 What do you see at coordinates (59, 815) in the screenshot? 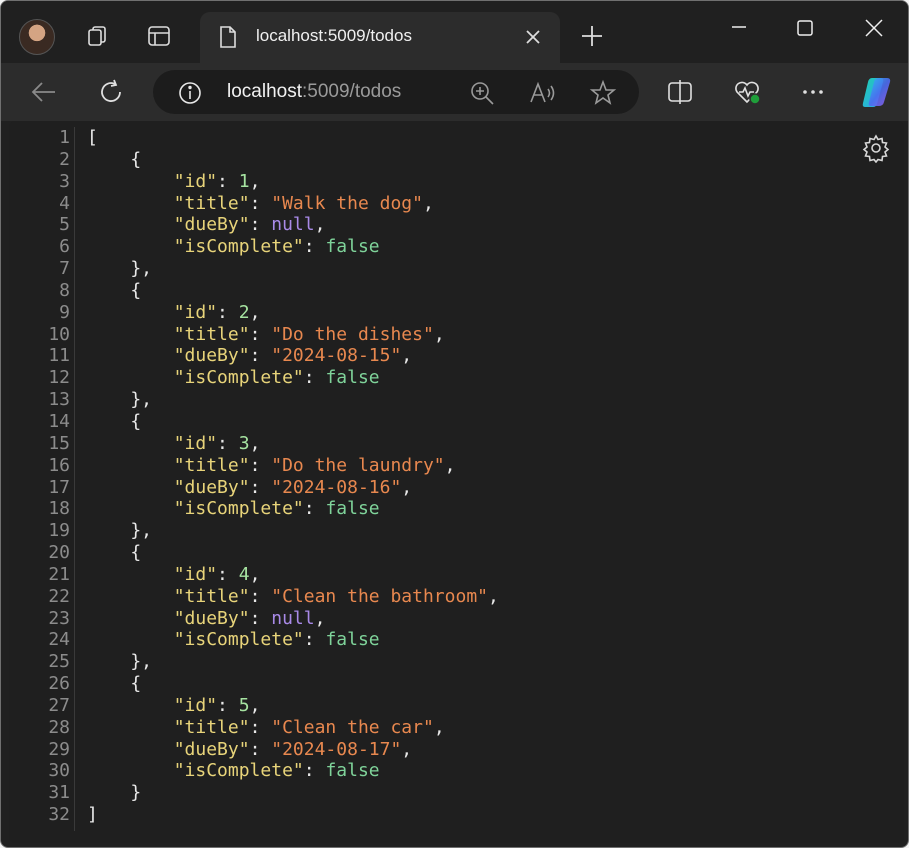
I see `line-number: 32` at bounding box center [59, 815].